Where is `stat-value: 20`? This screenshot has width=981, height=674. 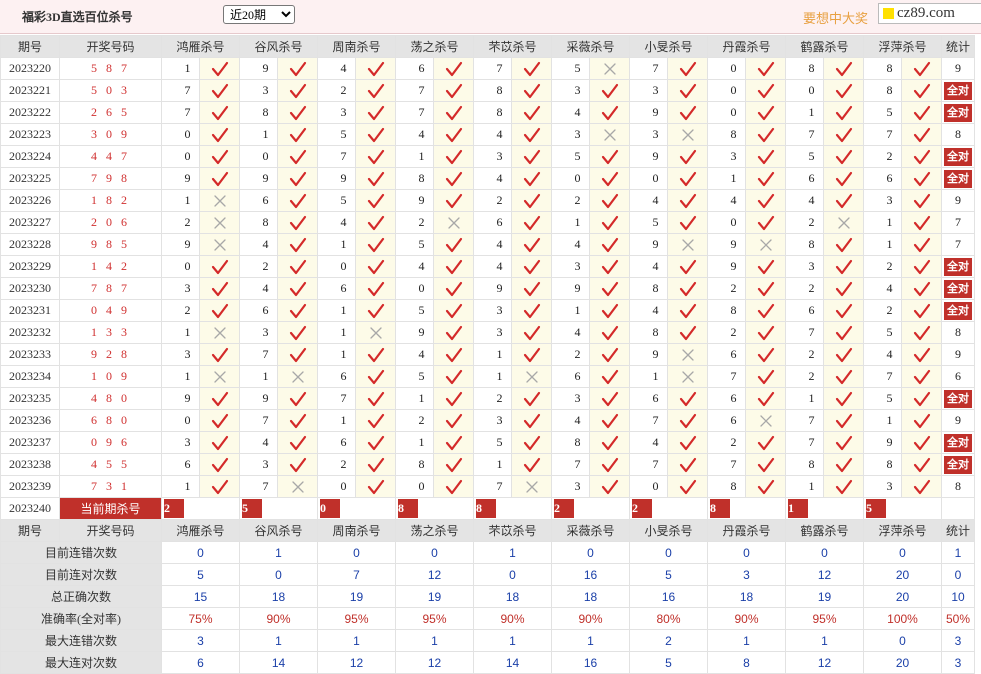
stat-value: 20 is located at coordinates (902, 596).